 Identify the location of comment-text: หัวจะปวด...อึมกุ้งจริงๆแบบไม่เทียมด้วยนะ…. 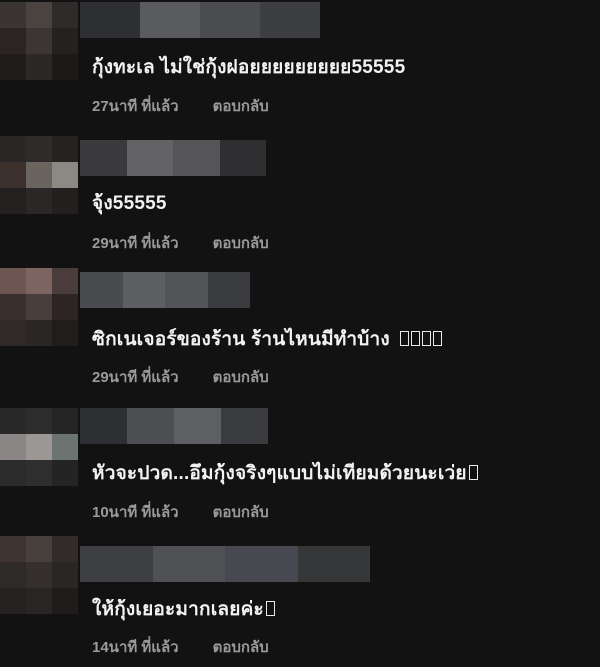
(285, 473).